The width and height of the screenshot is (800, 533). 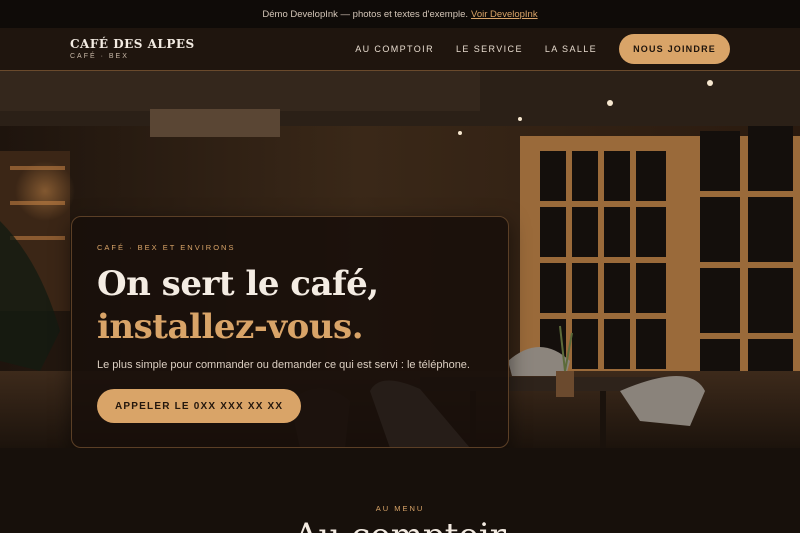 I want to click on brand-logo: CAFÉ DES ALPES CAFÉ · BEX, so click(x=132, y=48).